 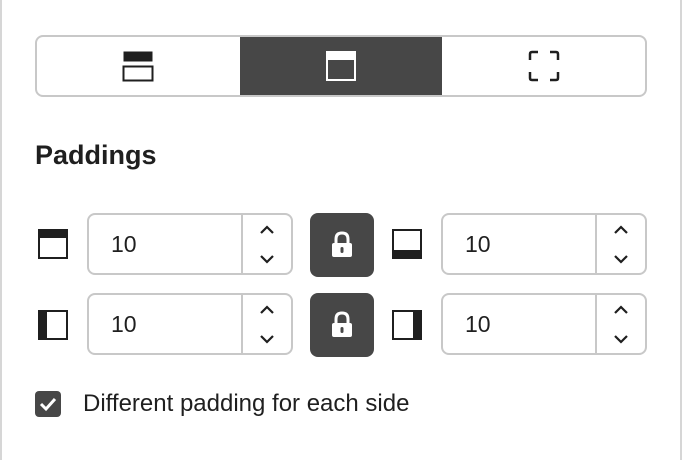 What do you see at coordinates (165, 324) in the screenshot?
I see `padding-left-input` at bounding box center [165, 324].